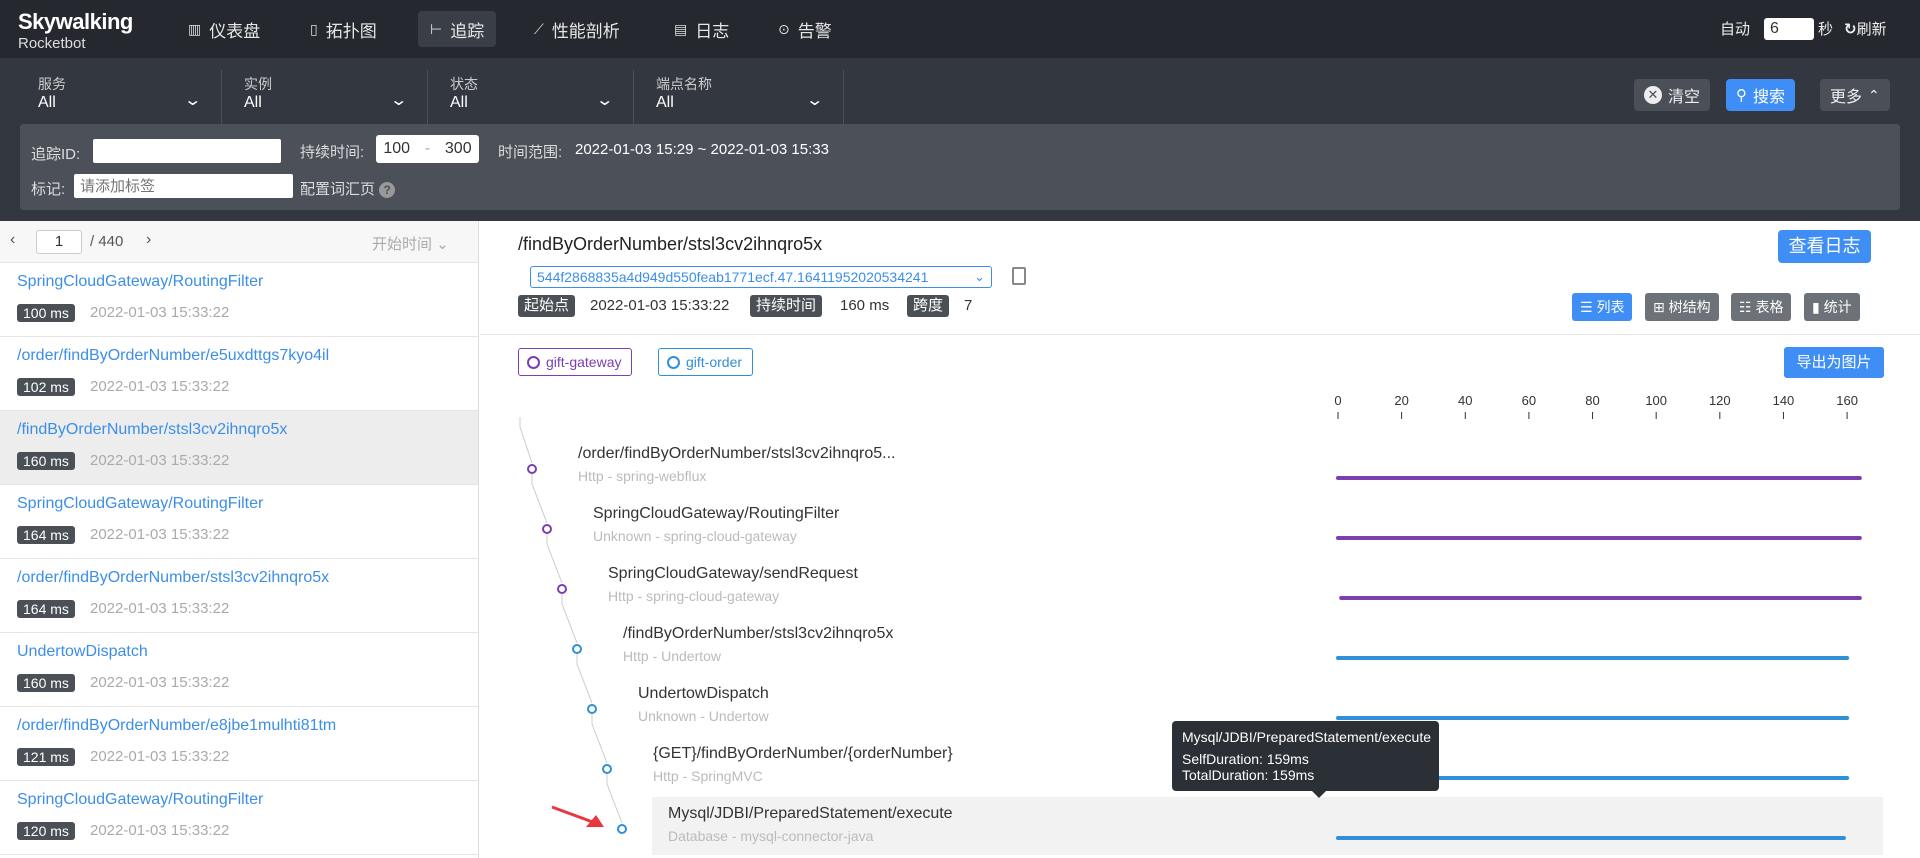 The image size is (1920, 858). I want to click on trace-id-input, so click(187, 151).